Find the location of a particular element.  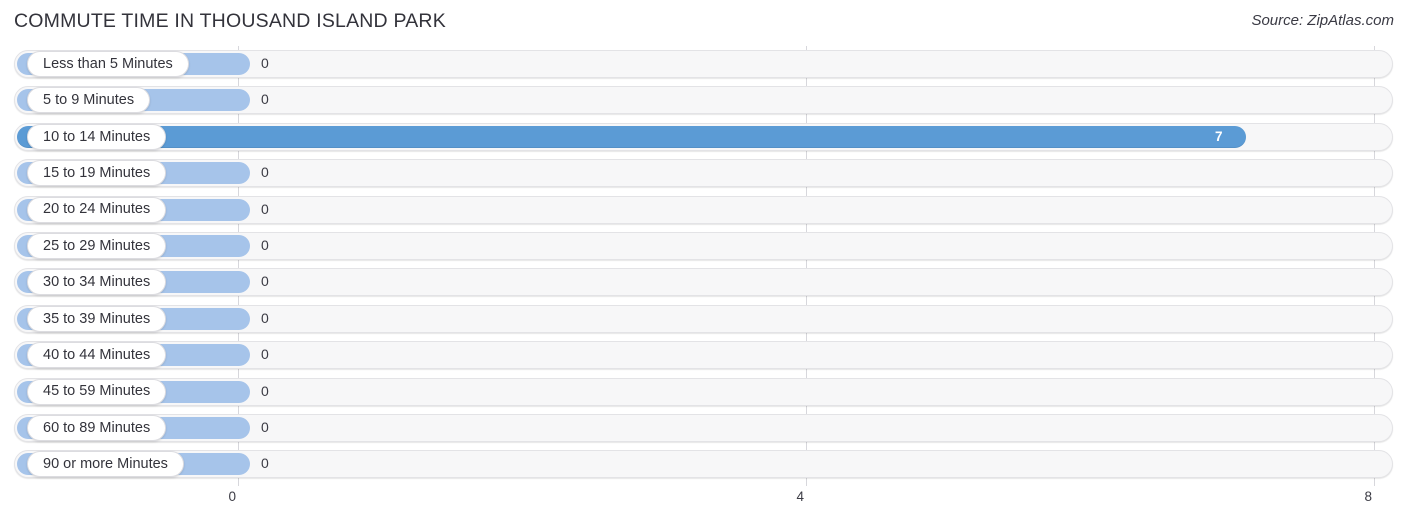

category-label: 35 to 39 Minutes is located at coordinates (97, 318).